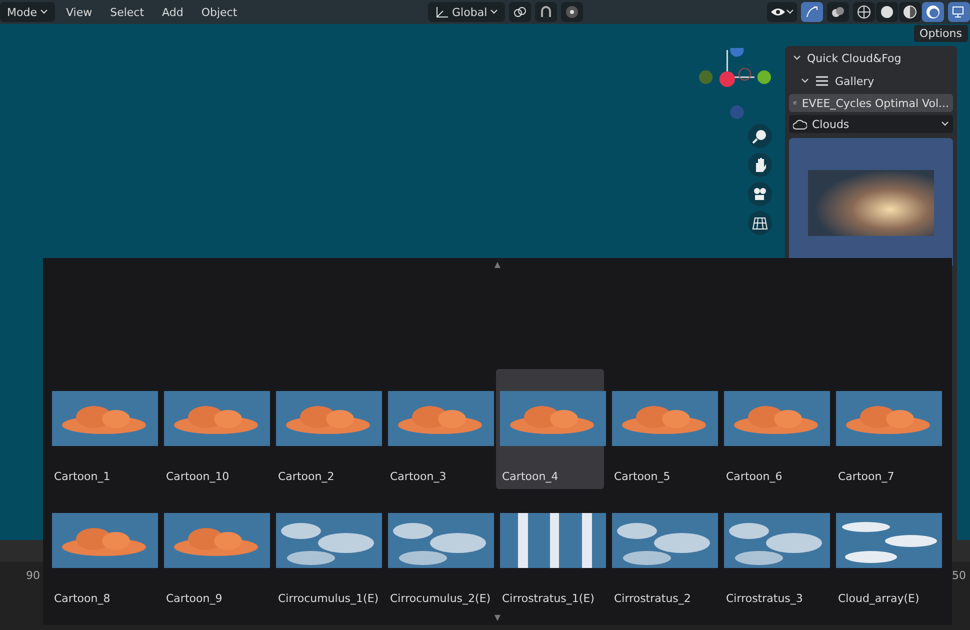 The image size is (970, 630). What do you see at coordinates (439, 598) in the screenshot?
I see `item-label: Cirrocumulus_2(E)` at bounding box center [439, 598].